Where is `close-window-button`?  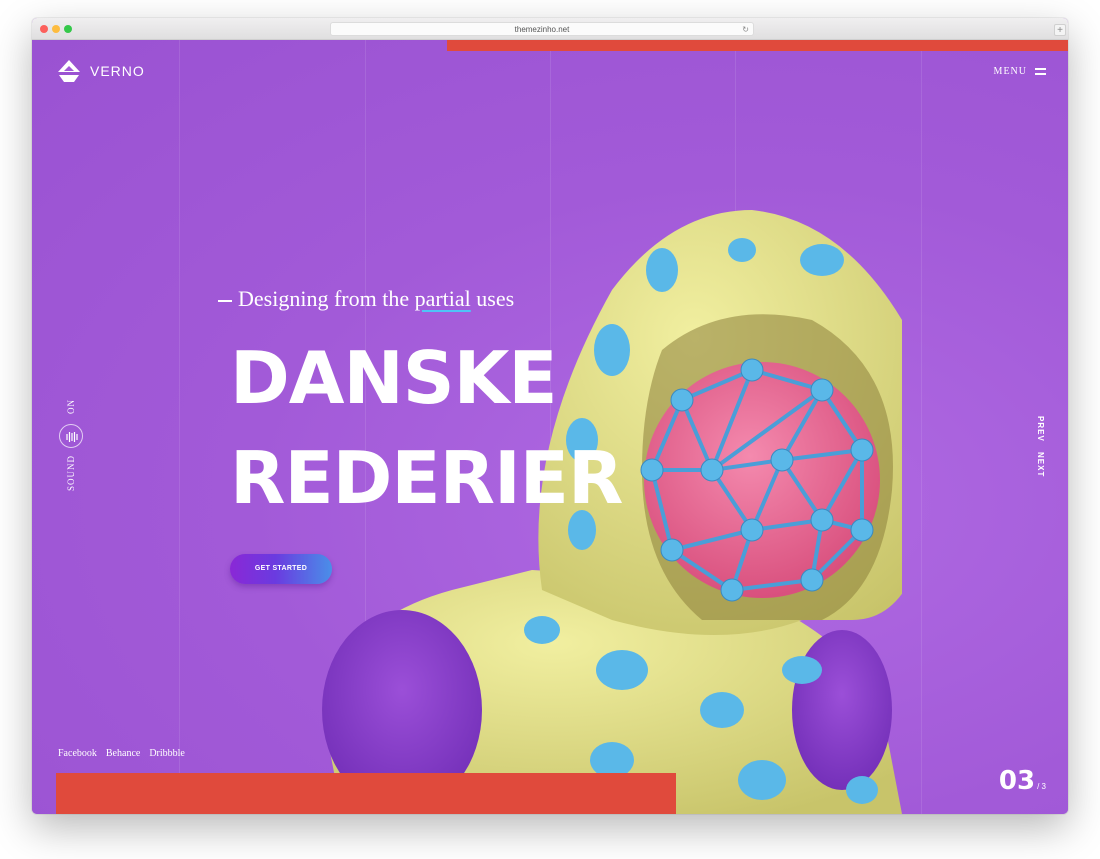
close-window-button is located at coordinates (44, 29).